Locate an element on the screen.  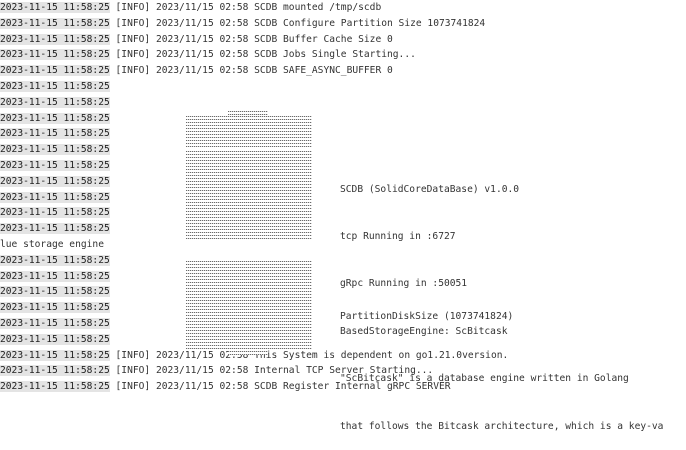
banner-info-lower: PartitionDiskSize (1073741824) is located at coordinates (426, 308).